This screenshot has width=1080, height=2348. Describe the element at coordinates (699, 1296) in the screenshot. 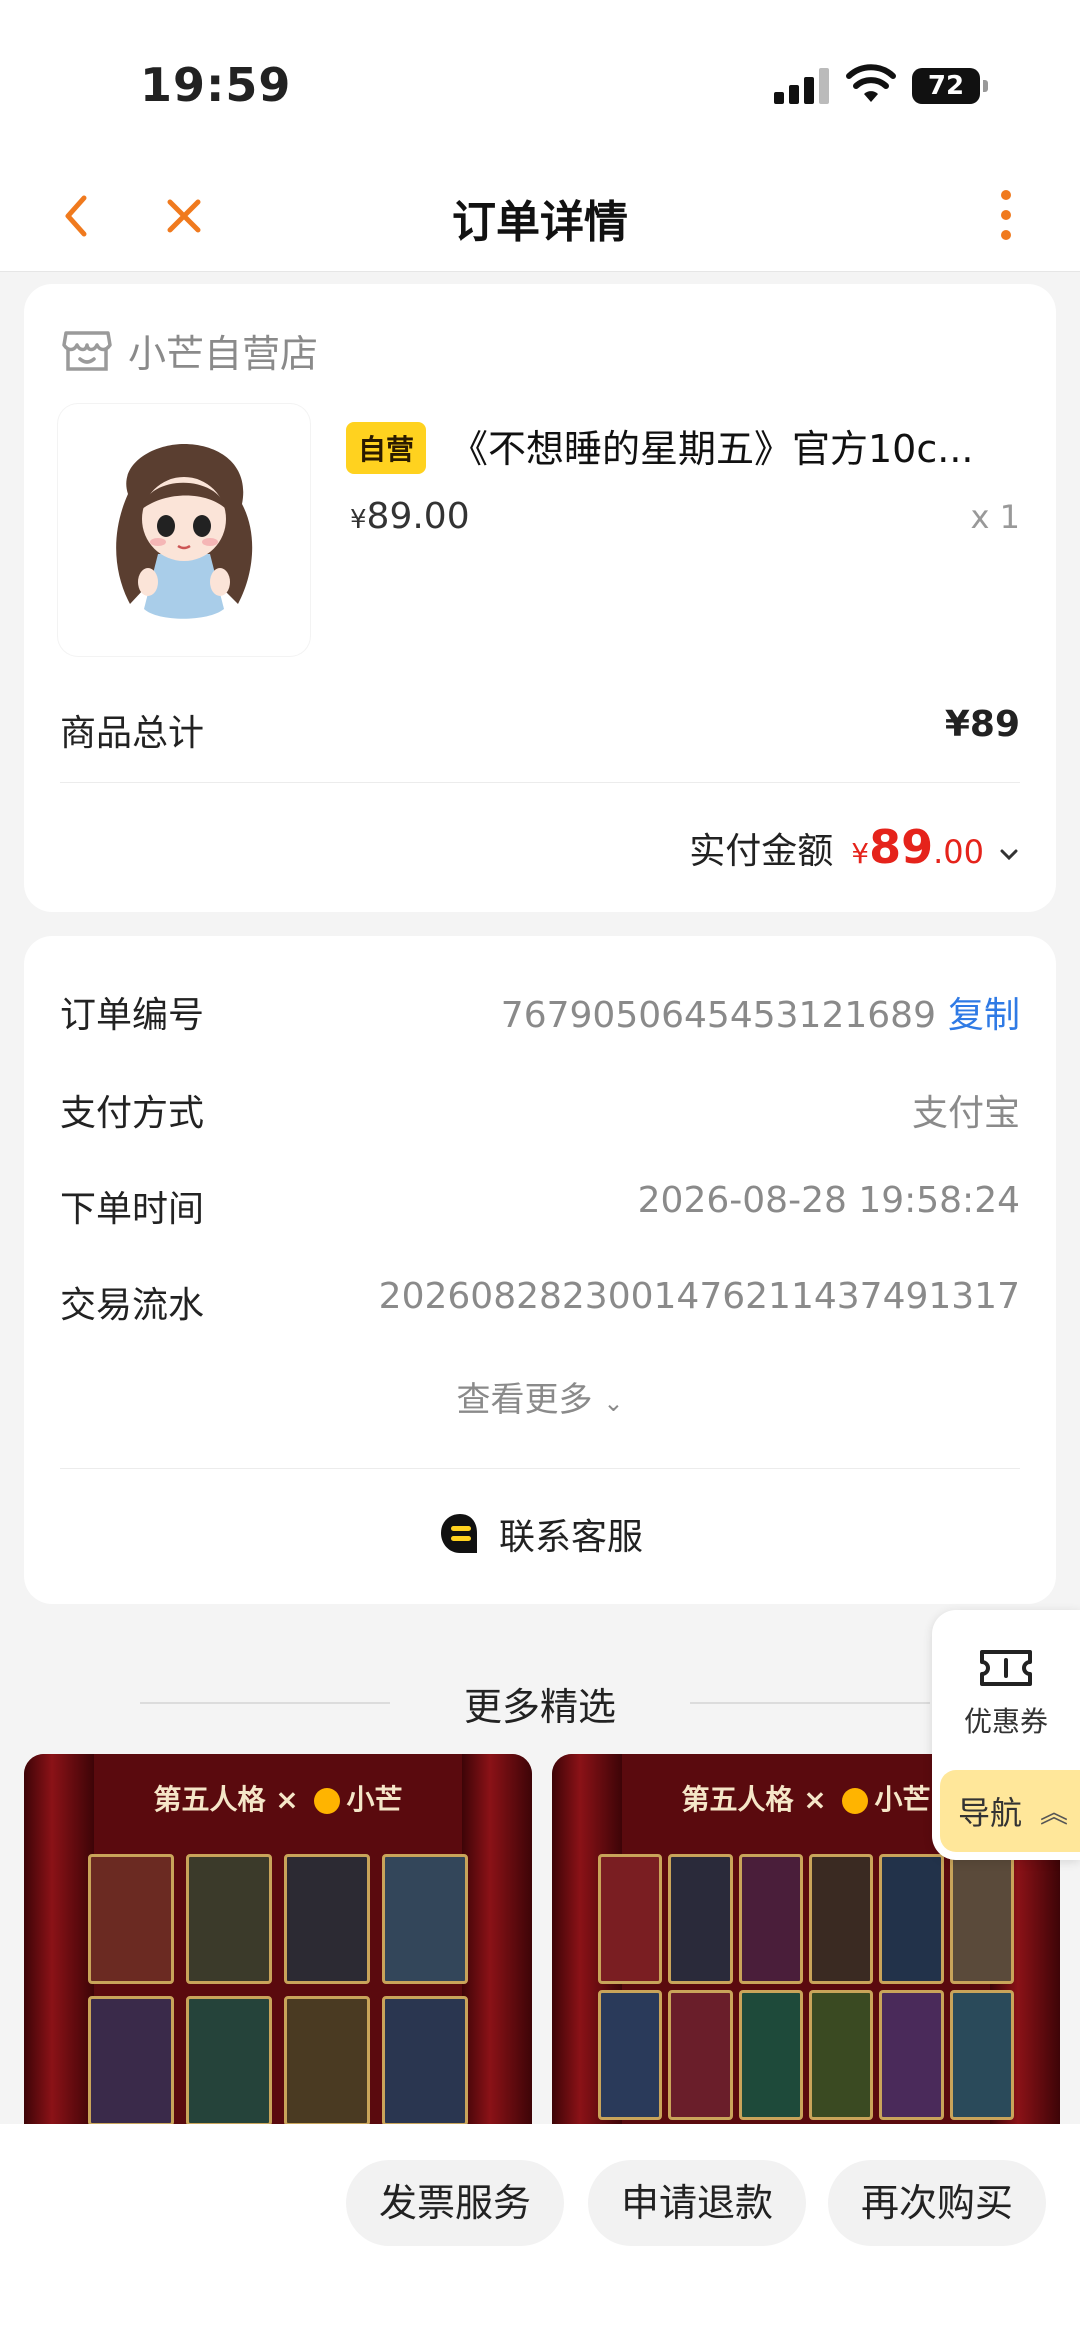

I see `info-value: 2026082823001476211437491317` at that location.